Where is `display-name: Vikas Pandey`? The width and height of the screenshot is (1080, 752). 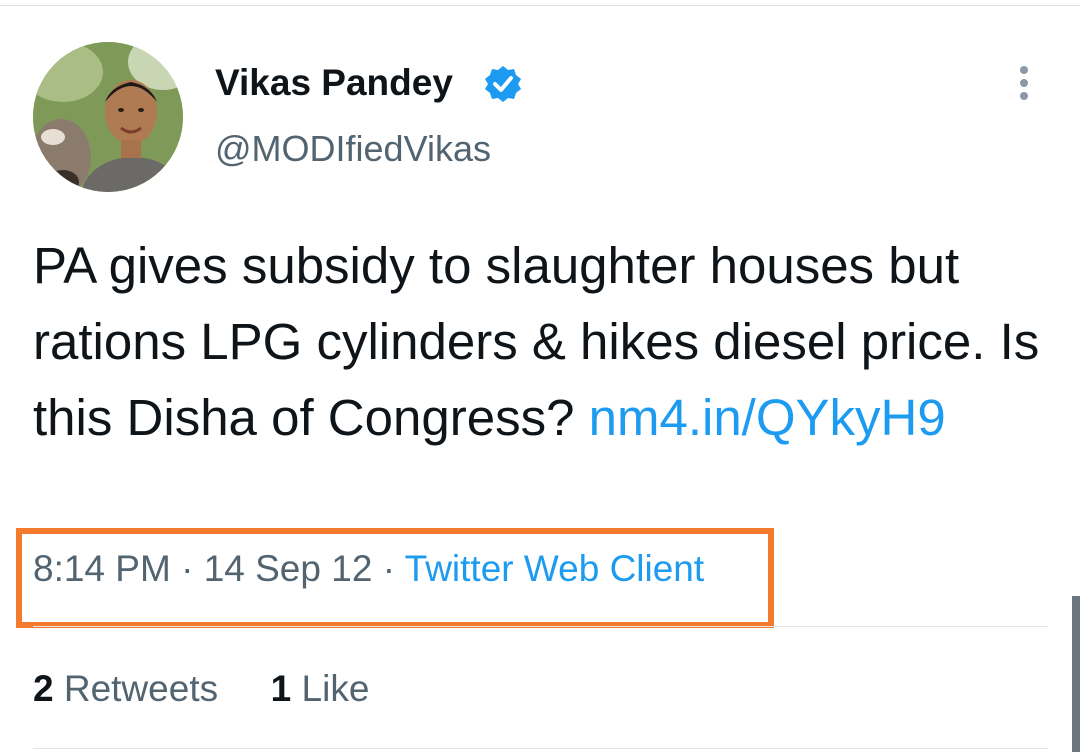
display-name: Vikas Pandey is located at coordinates (334, 83).